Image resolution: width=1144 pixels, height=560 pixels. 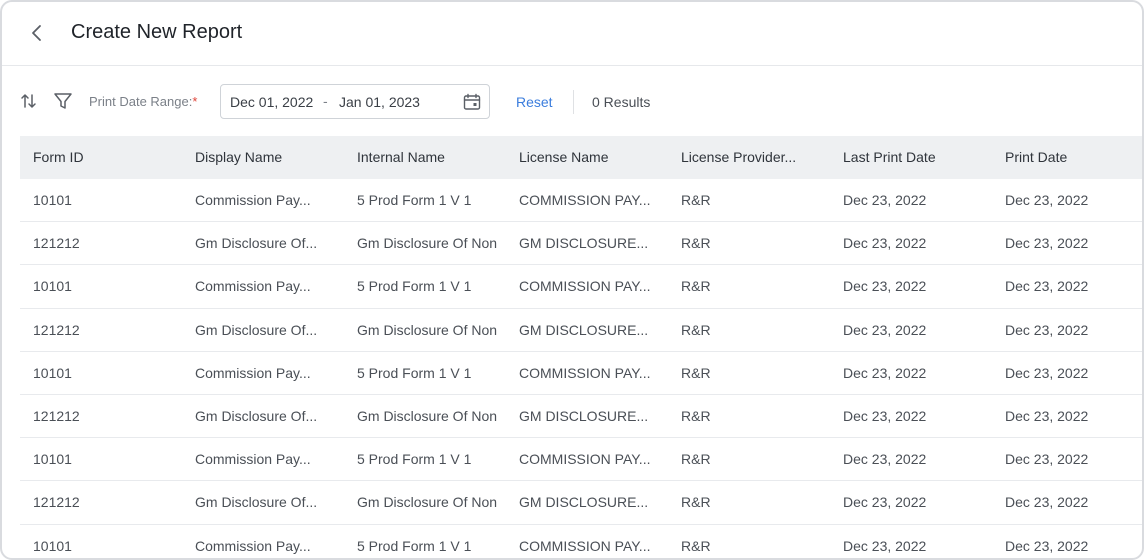 I want to click on column-header-internal-name: Internal Name, so click(x=431, y=157).